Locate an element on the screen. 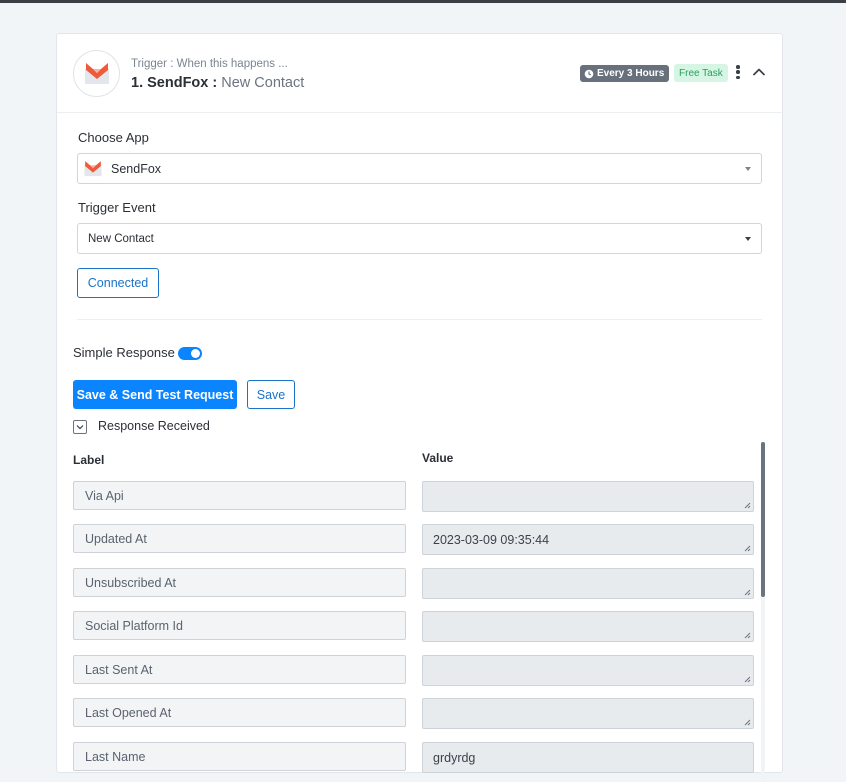 Image resolution: width=846 pixels, height=782 pixels. response-label-field: Via Api is located at coordinates (239, 495).